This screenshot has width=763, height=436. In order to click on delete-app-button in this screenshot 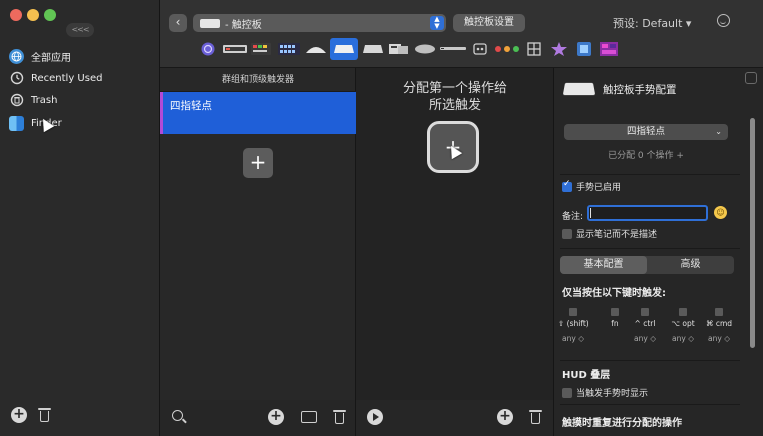, I will do `click(44, 414)`.